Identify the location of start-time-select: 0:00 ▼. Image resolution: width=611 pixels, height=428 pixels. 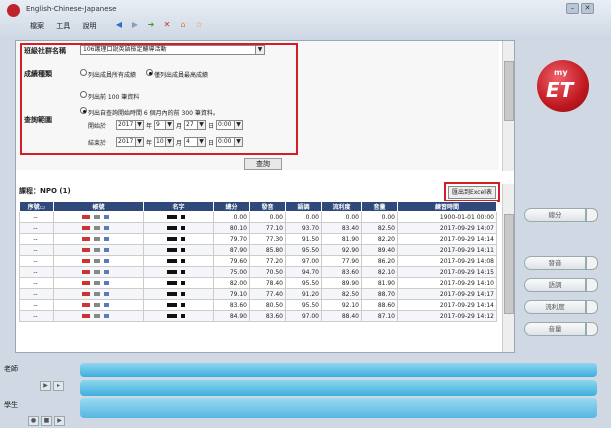
(229, 125).